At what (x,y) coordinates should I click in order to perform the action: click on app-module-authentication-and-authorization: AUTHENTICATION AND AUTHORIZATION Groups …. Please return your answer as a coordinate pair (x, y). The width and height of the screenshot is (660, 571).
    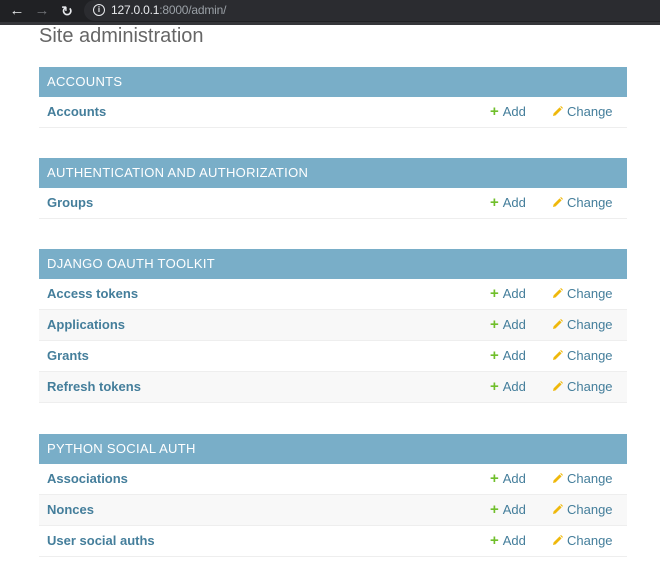
    Looking at the image, I should click on (333, 188).